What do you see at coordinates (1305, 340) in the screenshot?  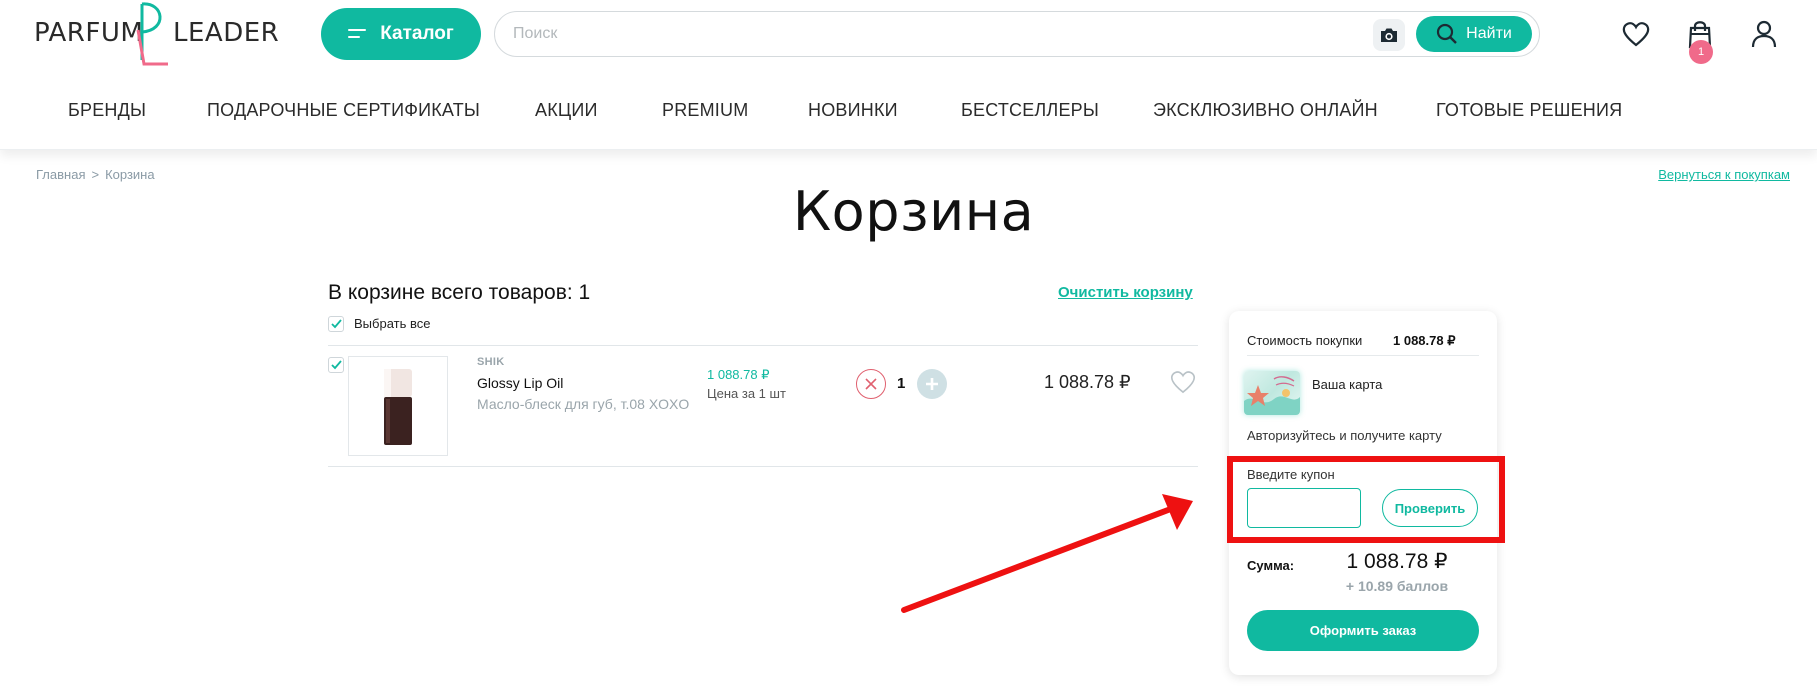 I see `purchase-cost-label: Стоимость покупки` at bounding box center [1305, 340].